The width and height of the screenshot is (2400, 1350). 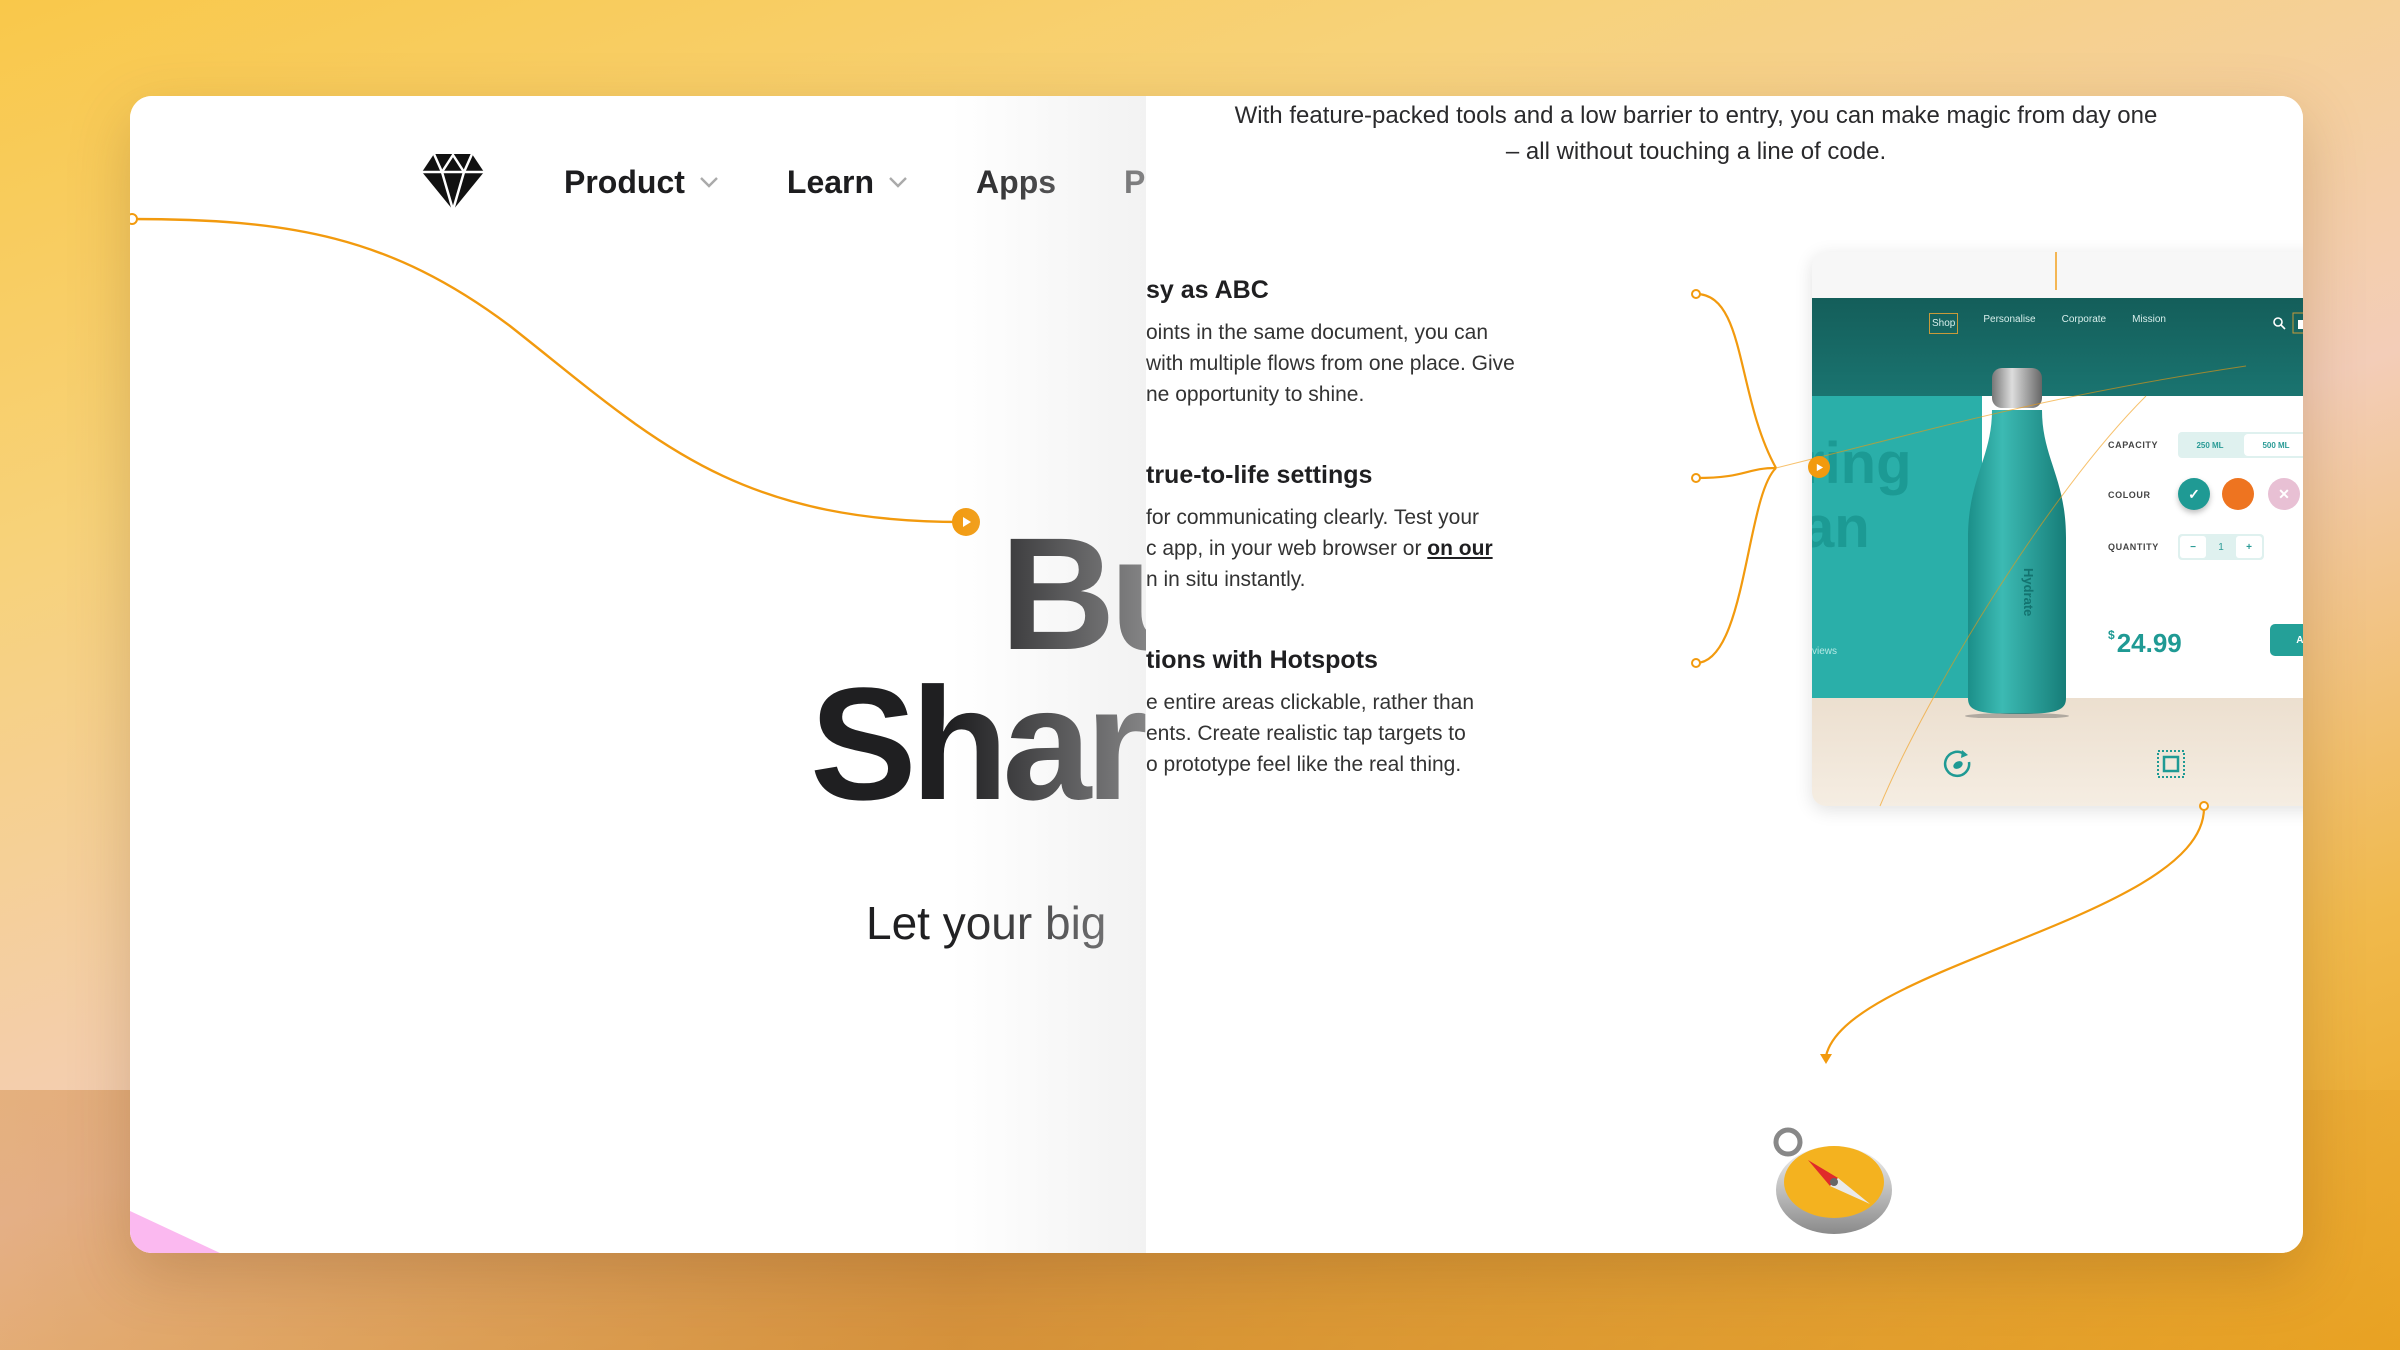 What do you see at coordinates (2238, 494) in the screenshot?
I see `colour-swatch-orange` at bounding box center [2238, 494].